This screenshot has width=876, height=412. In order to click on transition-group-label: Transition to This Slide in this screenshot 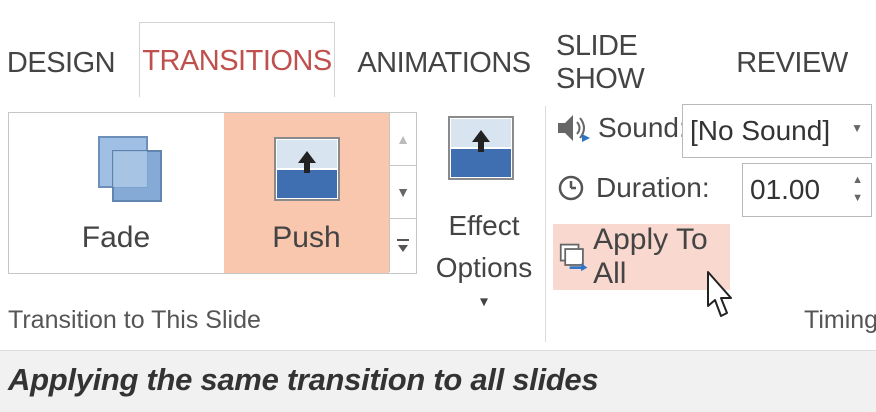, I will do `click(134, 320)`.